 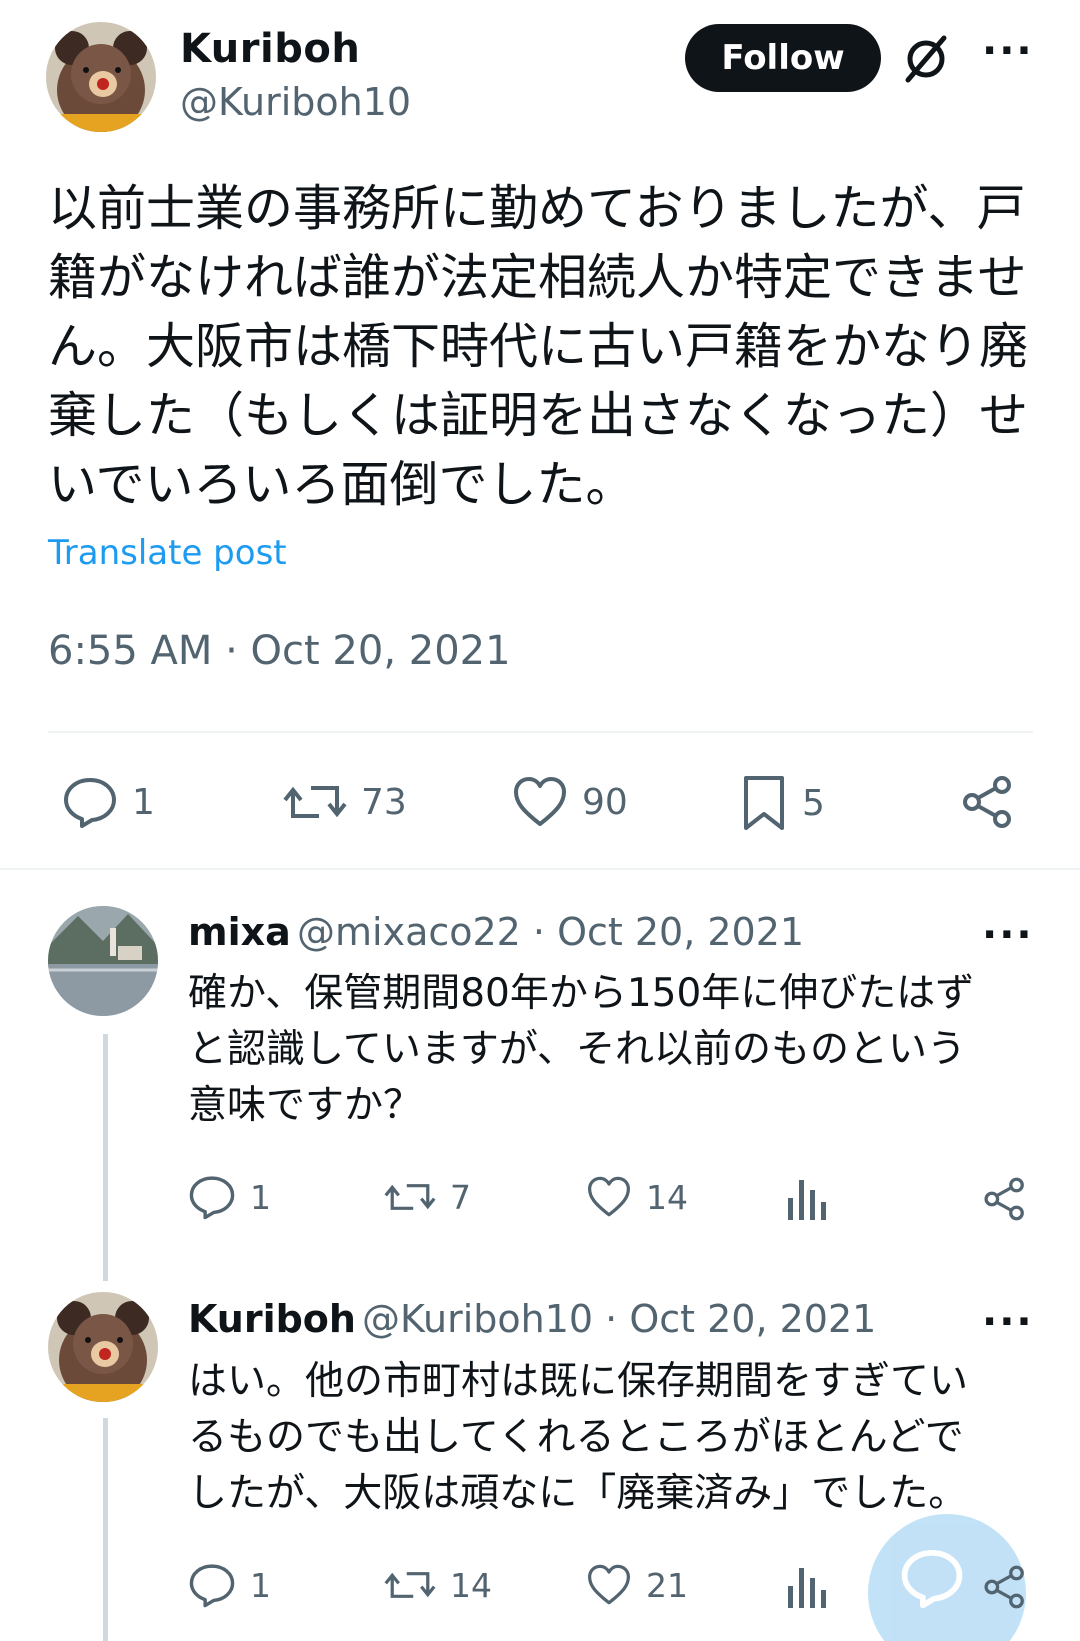 What do you see at coordinates (932, 1579) in the screenshot?
I see `compose-icon` at bounding box center [932, 1579].